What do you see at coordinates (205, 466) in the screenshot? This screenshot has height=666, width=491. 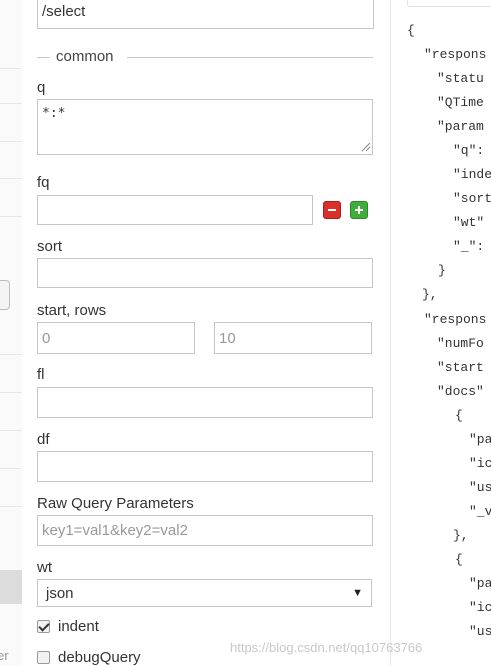 I see `df-input` at bounding box center [205, 466].